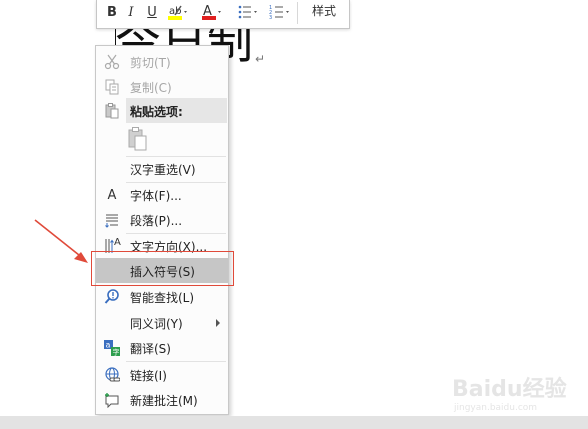 The width and height of the screenshot is (588, 429). I want to click on baidu-watermark-logo: Baidu经验 jingyan.baidu.com, so click(509, 394).